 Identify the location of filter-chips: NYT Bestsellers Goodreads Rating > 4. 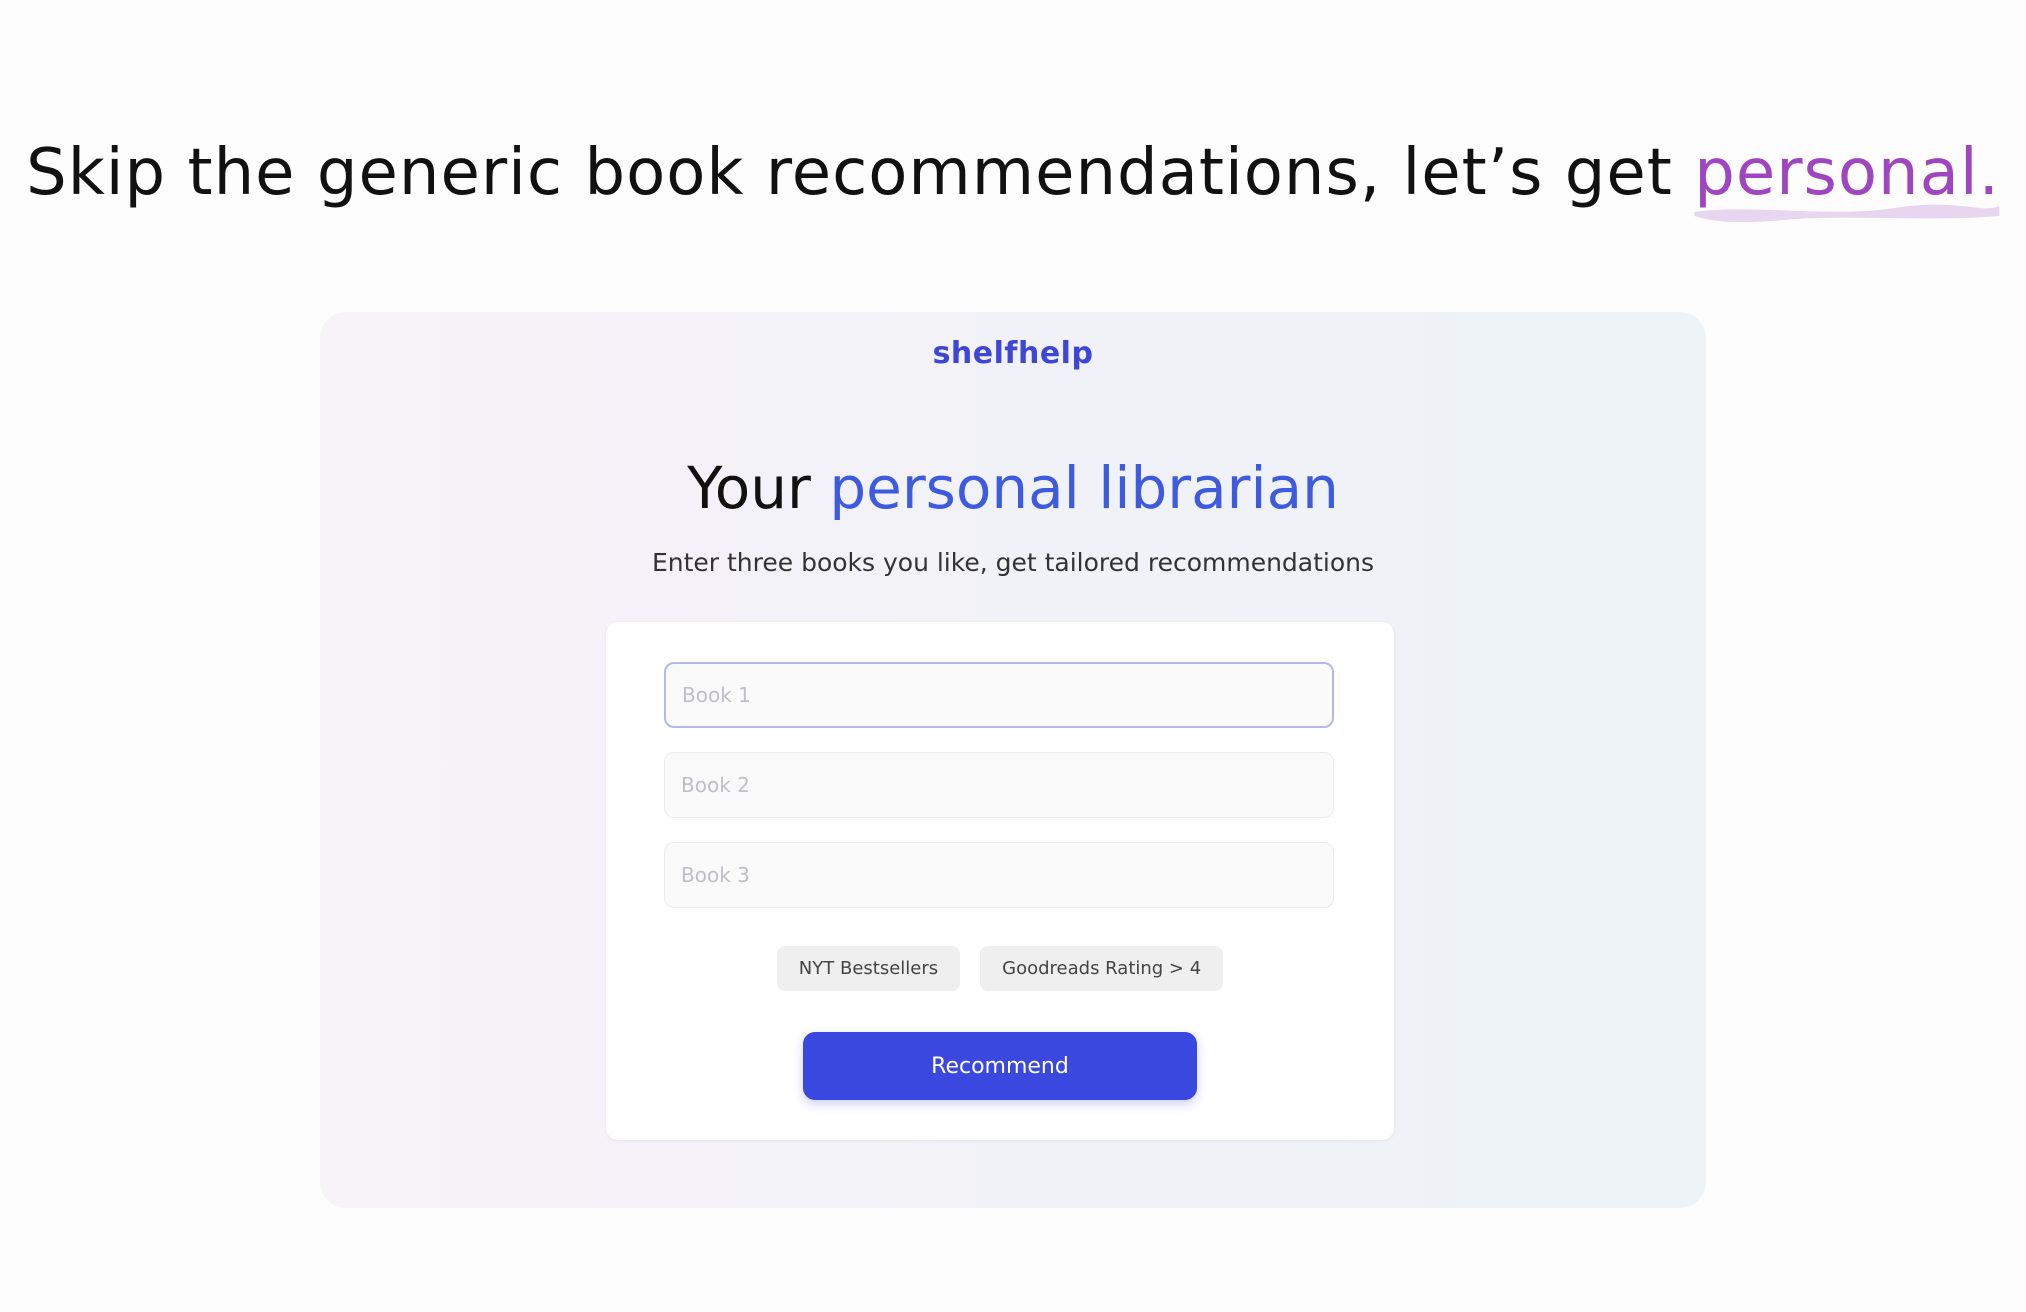
(1000, 968).